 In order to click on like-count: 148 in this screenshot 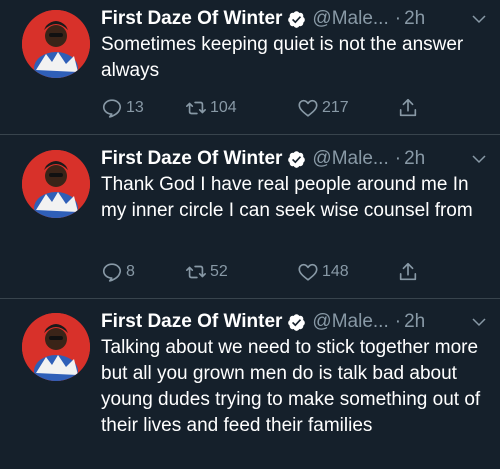, I will do `click(335, 271)`.